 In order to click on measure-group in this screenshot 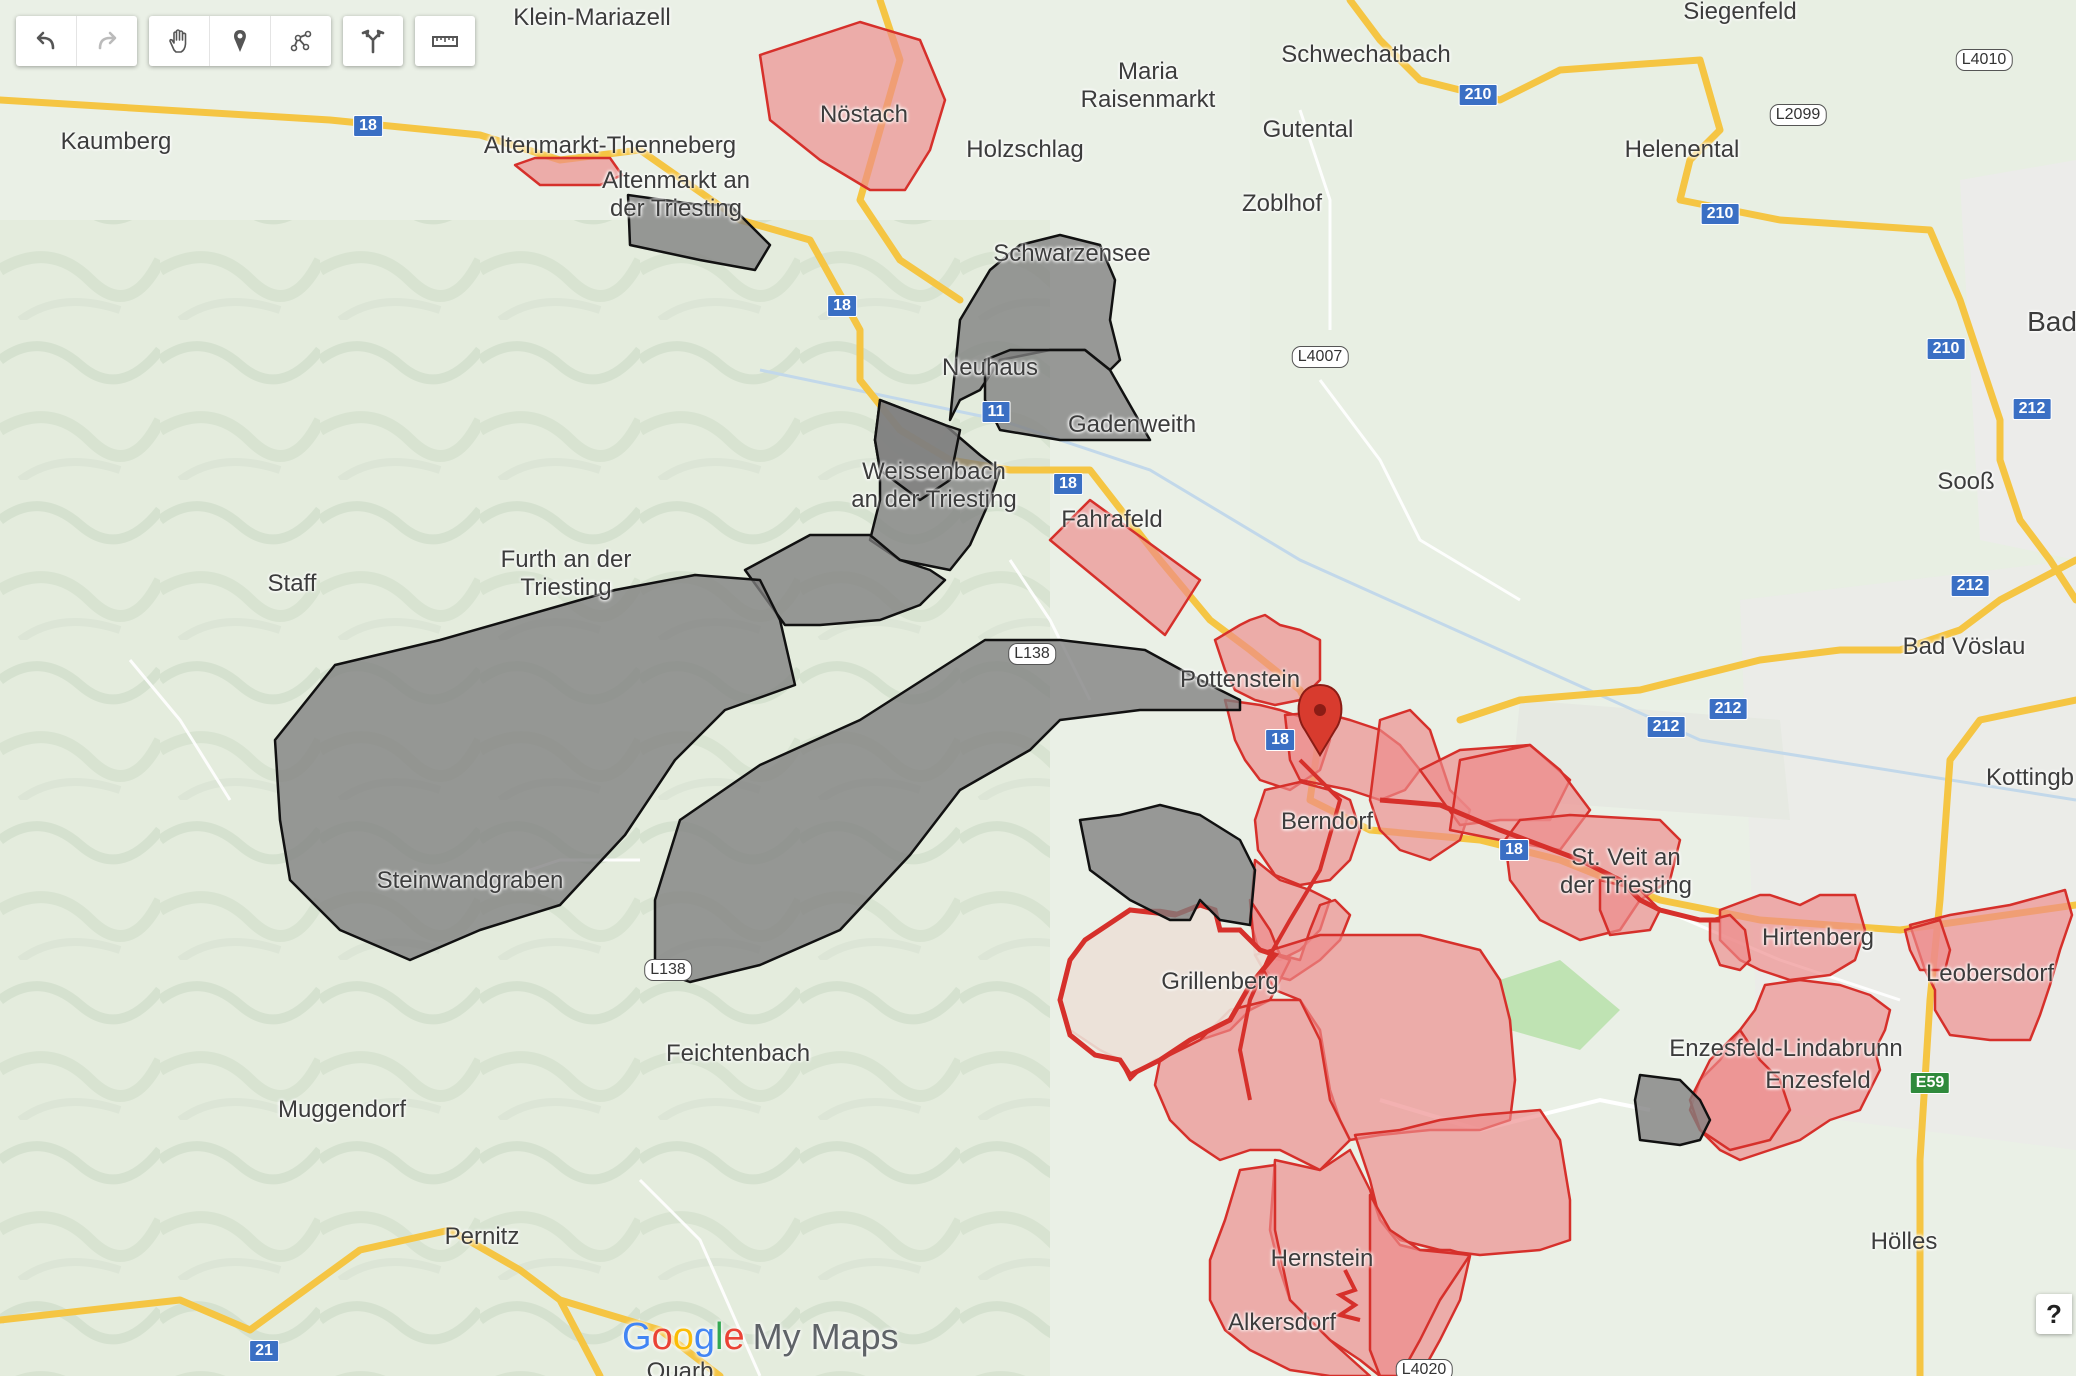, I will do `click(445, 41)`.